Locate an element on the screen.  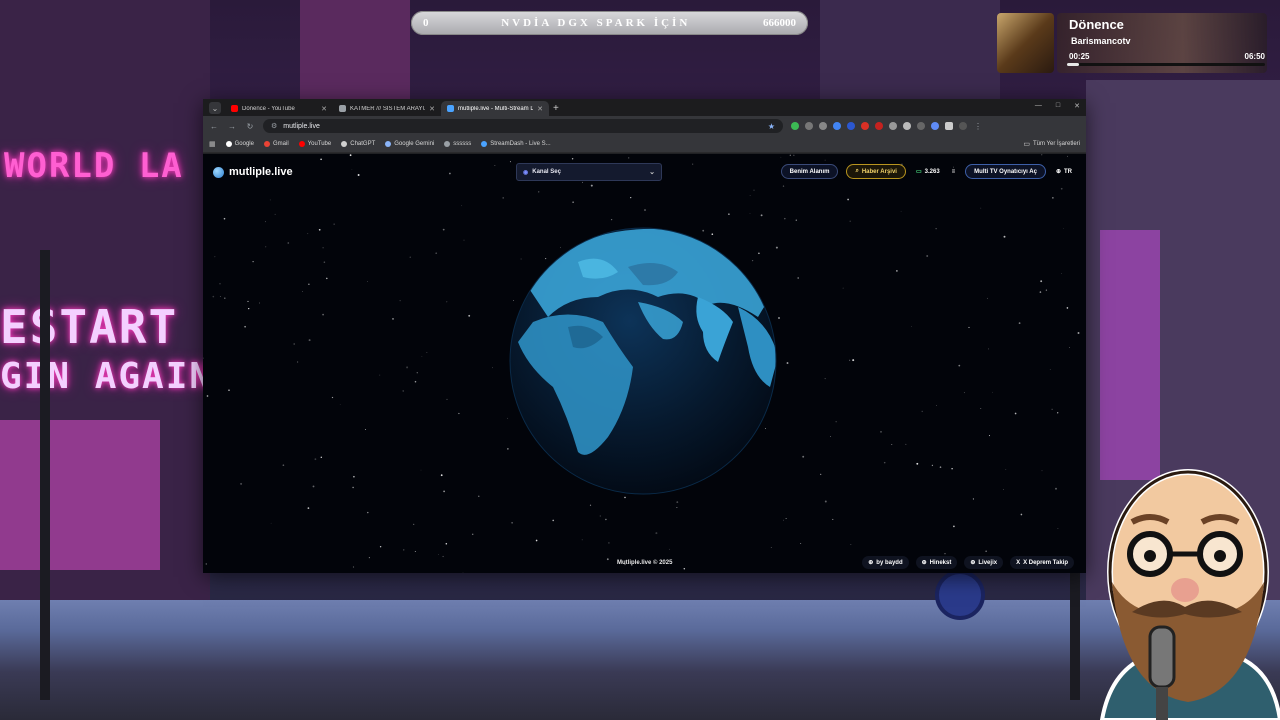
bookmark-item: Google Gemini is located at coordinates (409, 144).